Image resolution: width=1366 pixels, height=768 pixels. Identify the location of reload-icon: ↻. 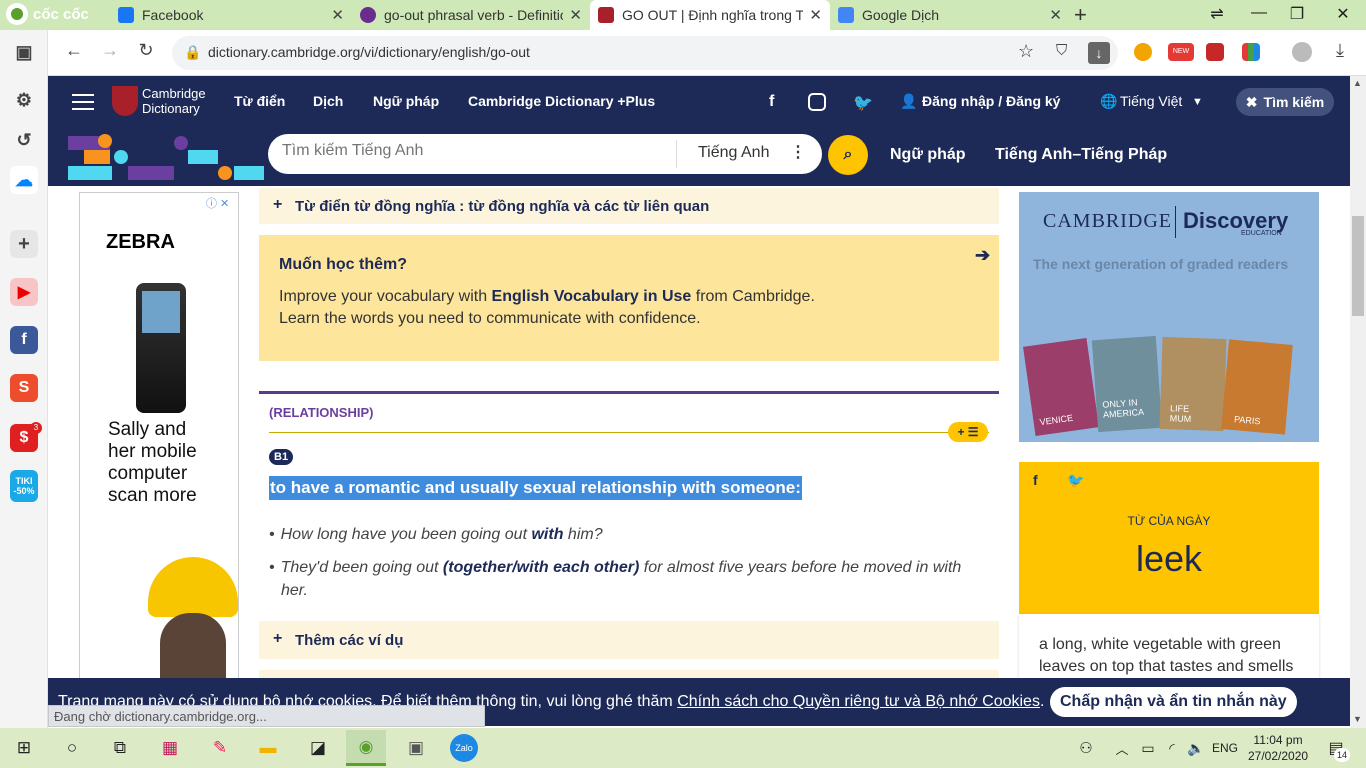
(146, 50).